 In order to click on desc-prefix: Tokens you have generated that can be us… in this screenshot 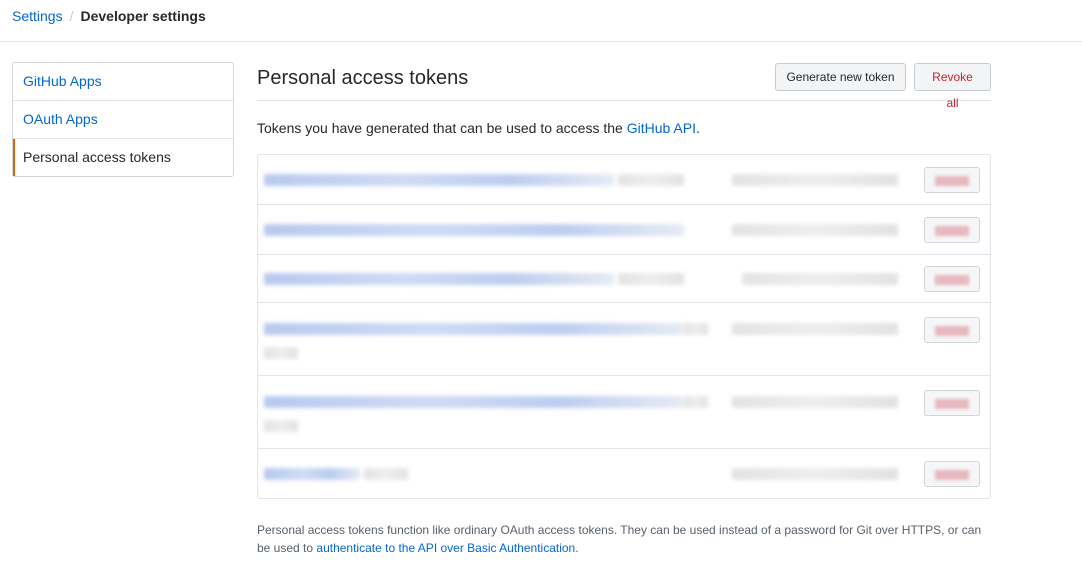, I will do `click(442, 128)`.